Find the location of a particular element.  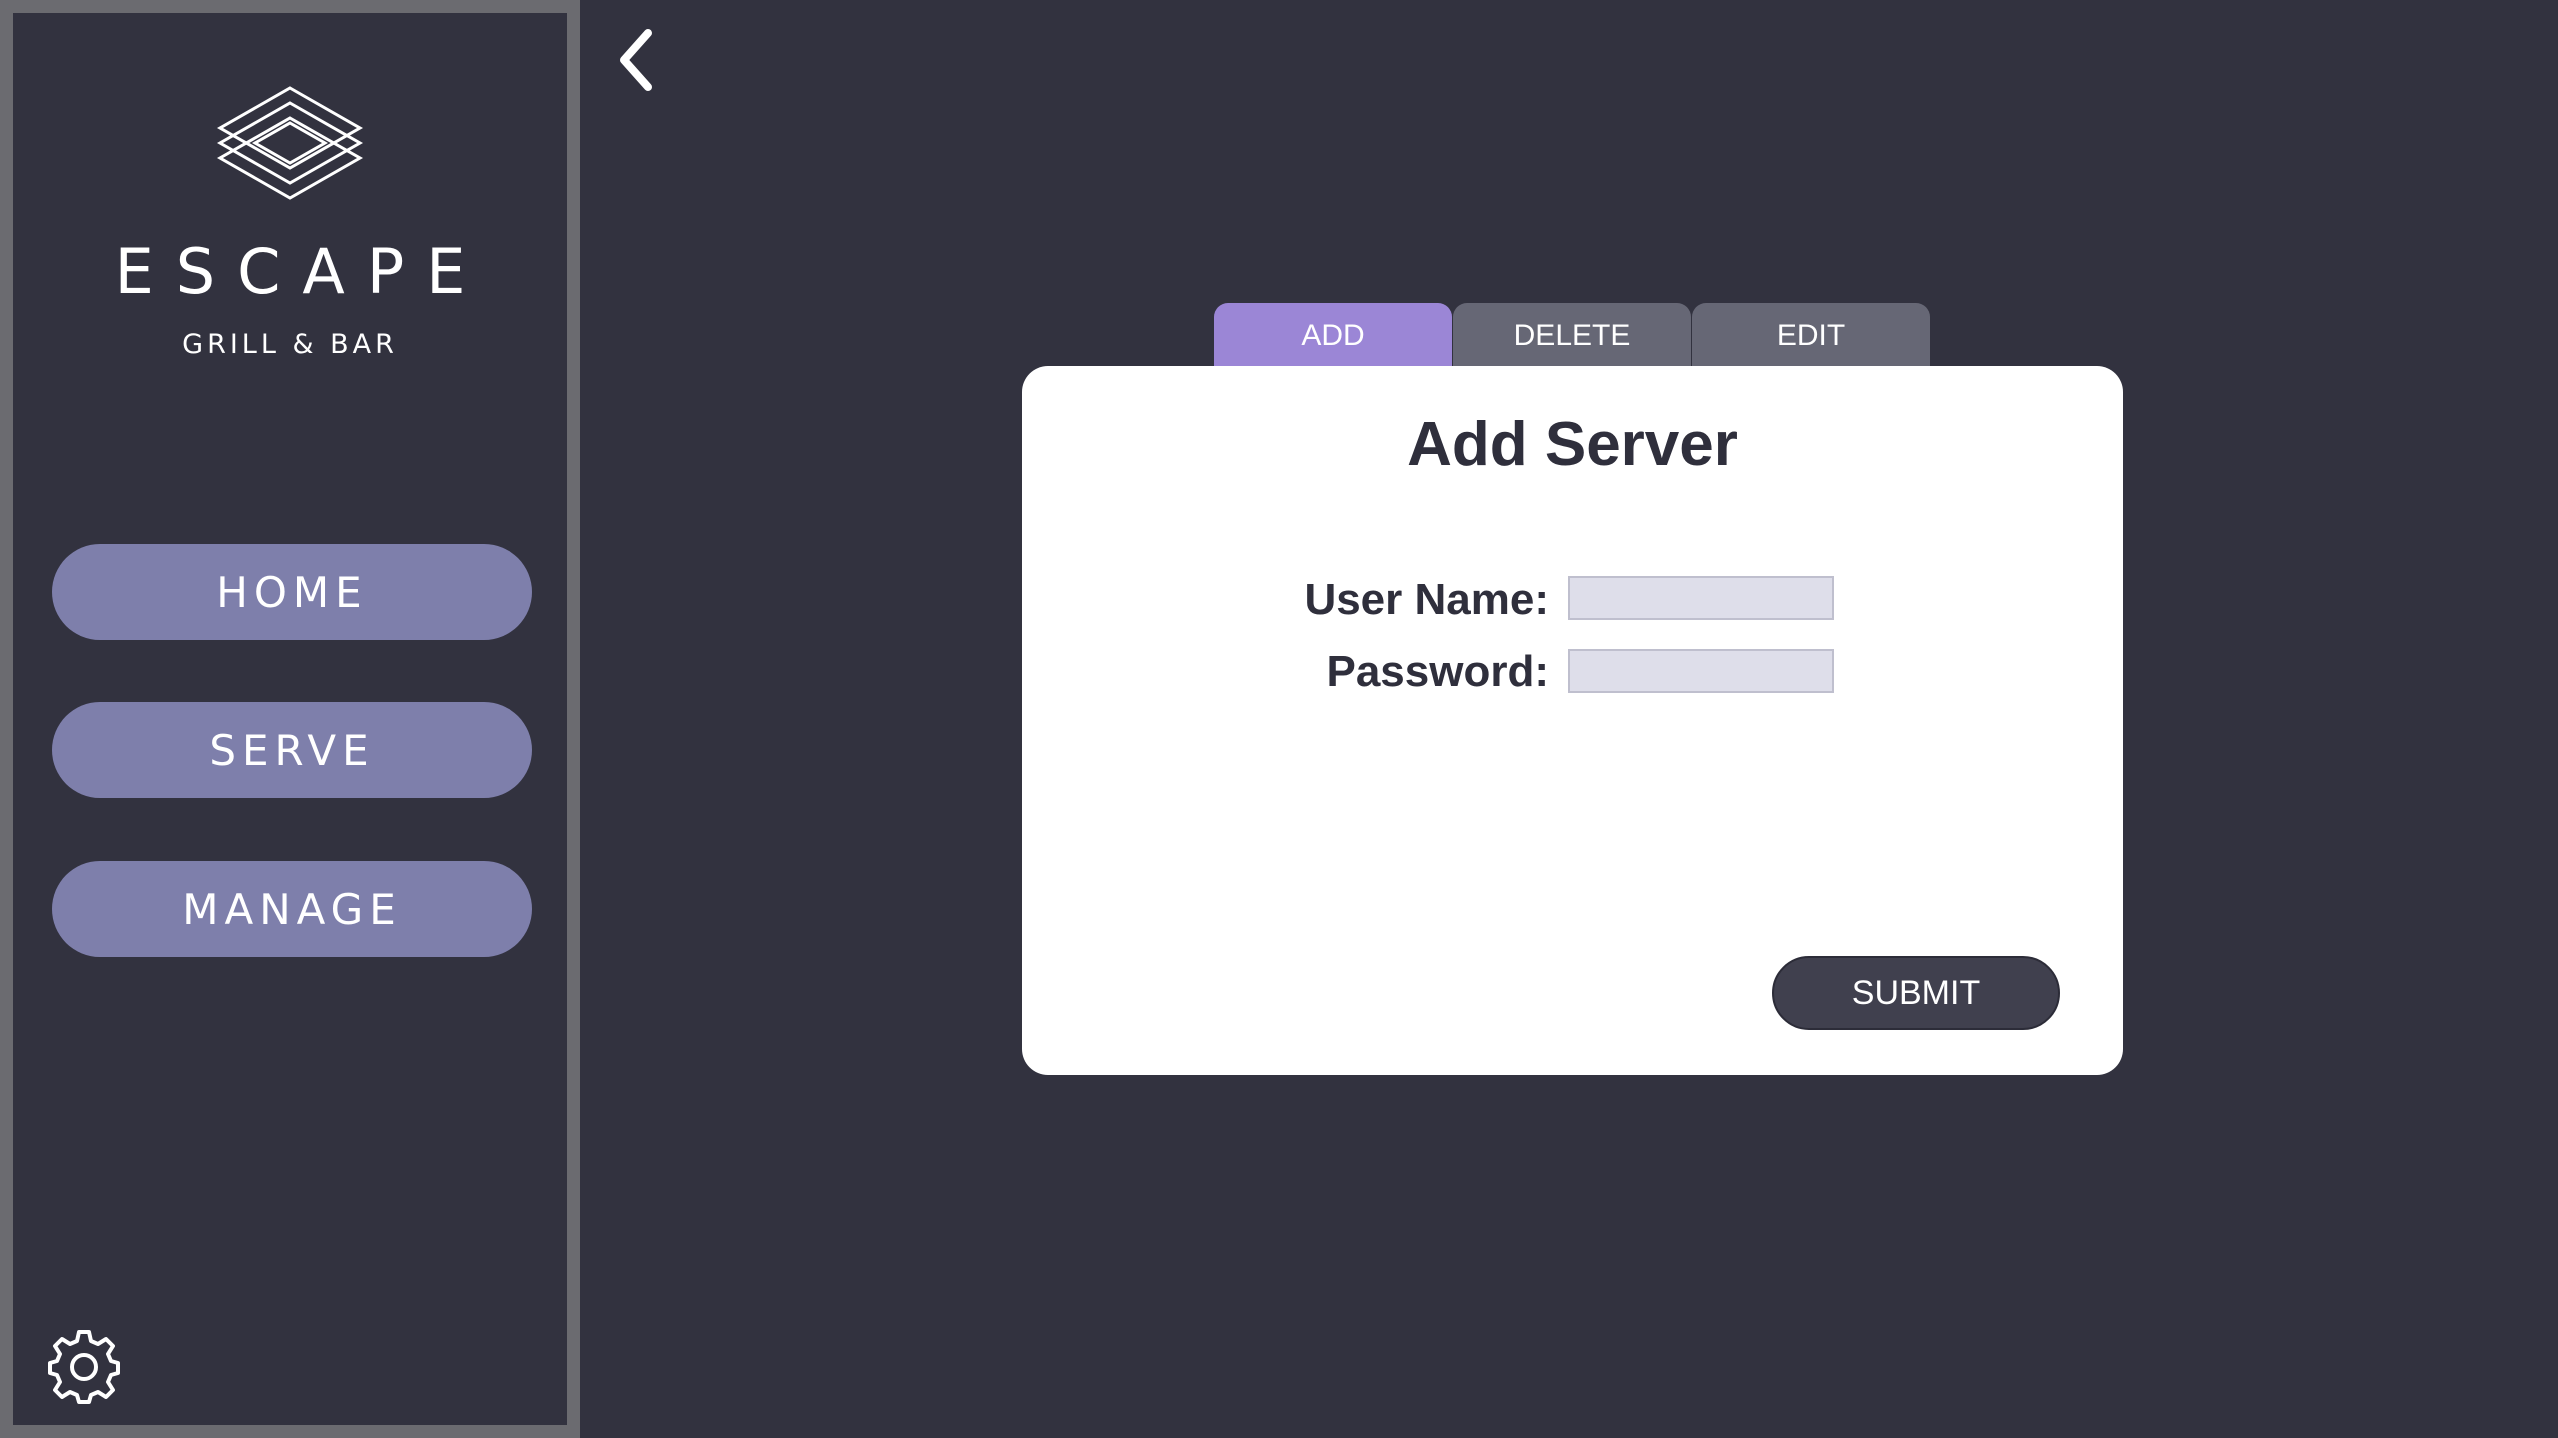

username-field is located at coordinates (1701, 598).